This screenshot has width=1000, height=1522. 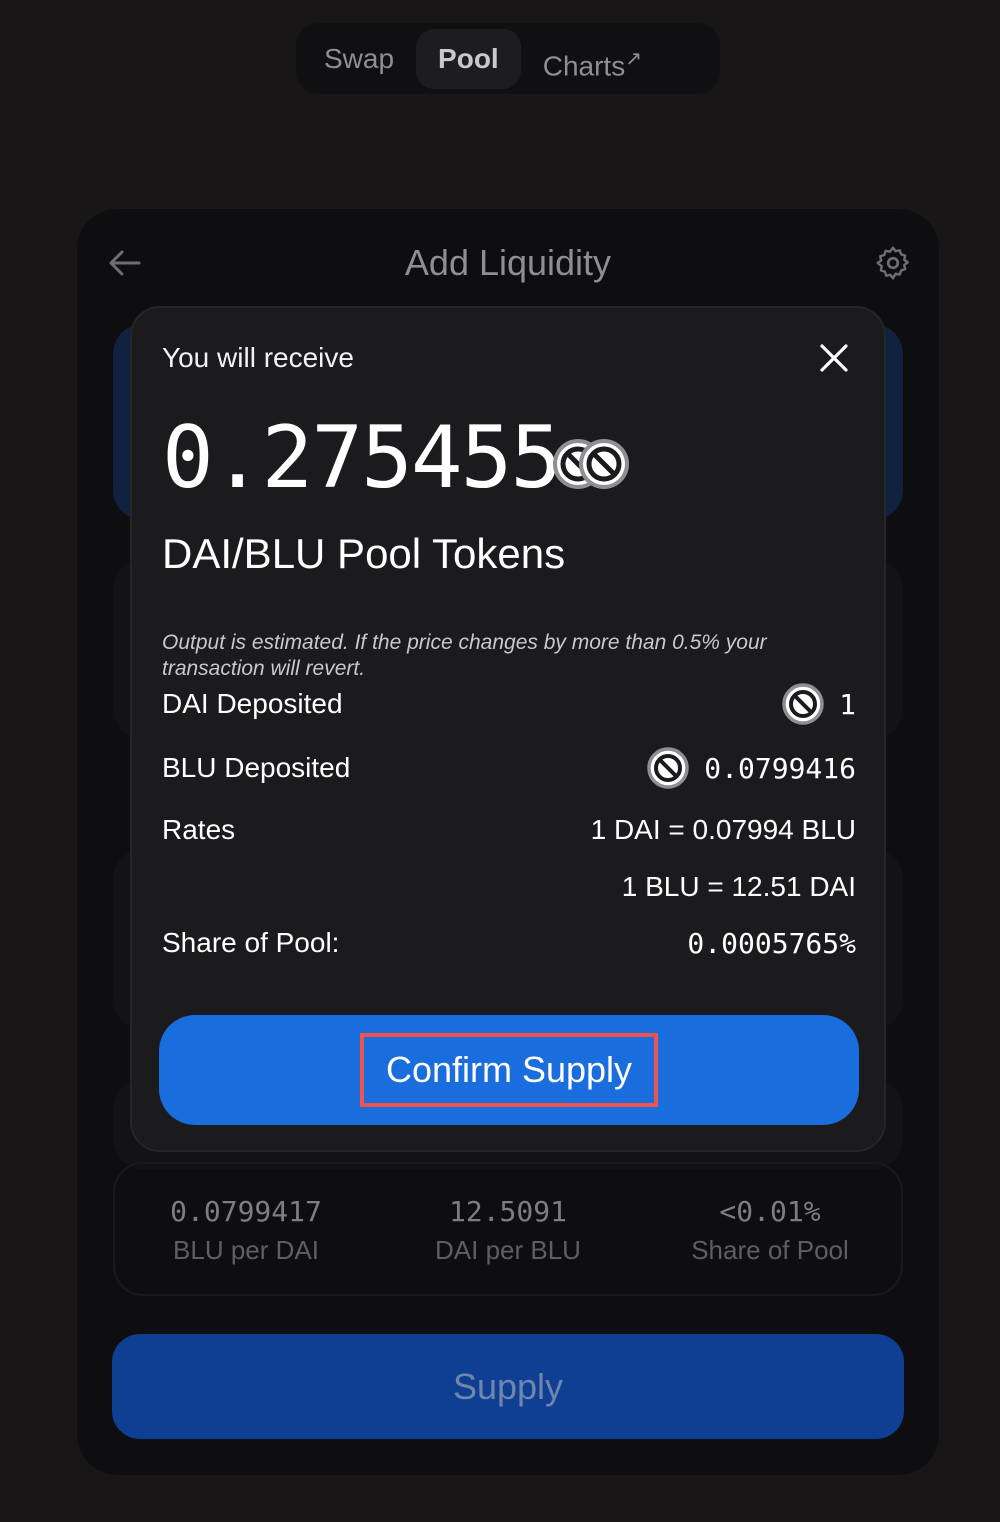 I want to click on price-value: <0.01%, so click(x=770, y=1211).